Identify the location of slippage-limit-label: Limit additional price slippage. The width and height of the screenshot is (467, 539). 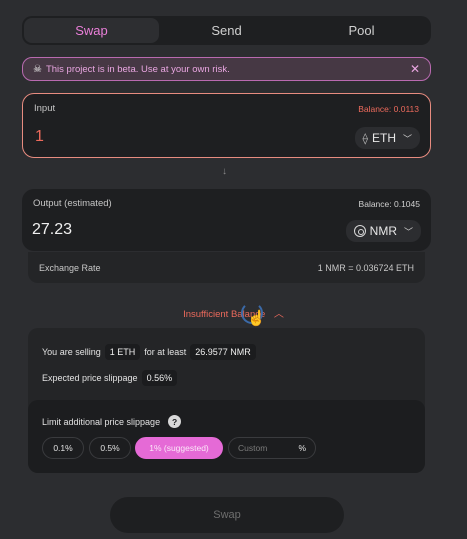
(101, 421).